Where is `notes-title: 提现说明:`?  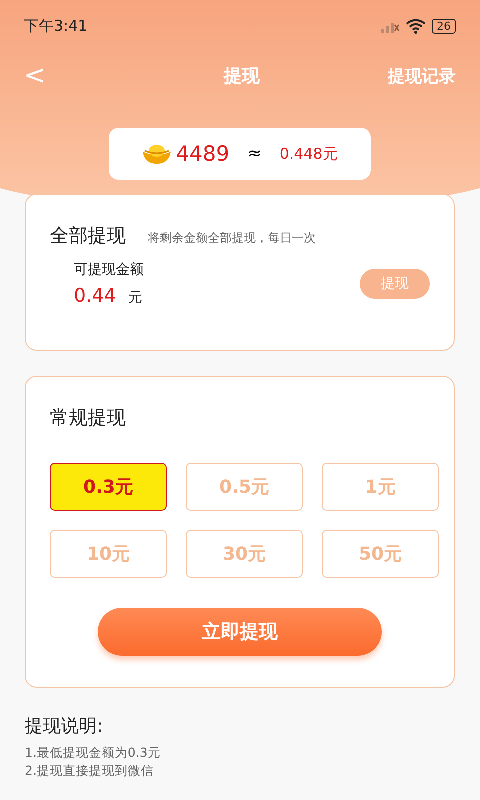 notes-title: 提现说明: is located at coordinates (64, 726).